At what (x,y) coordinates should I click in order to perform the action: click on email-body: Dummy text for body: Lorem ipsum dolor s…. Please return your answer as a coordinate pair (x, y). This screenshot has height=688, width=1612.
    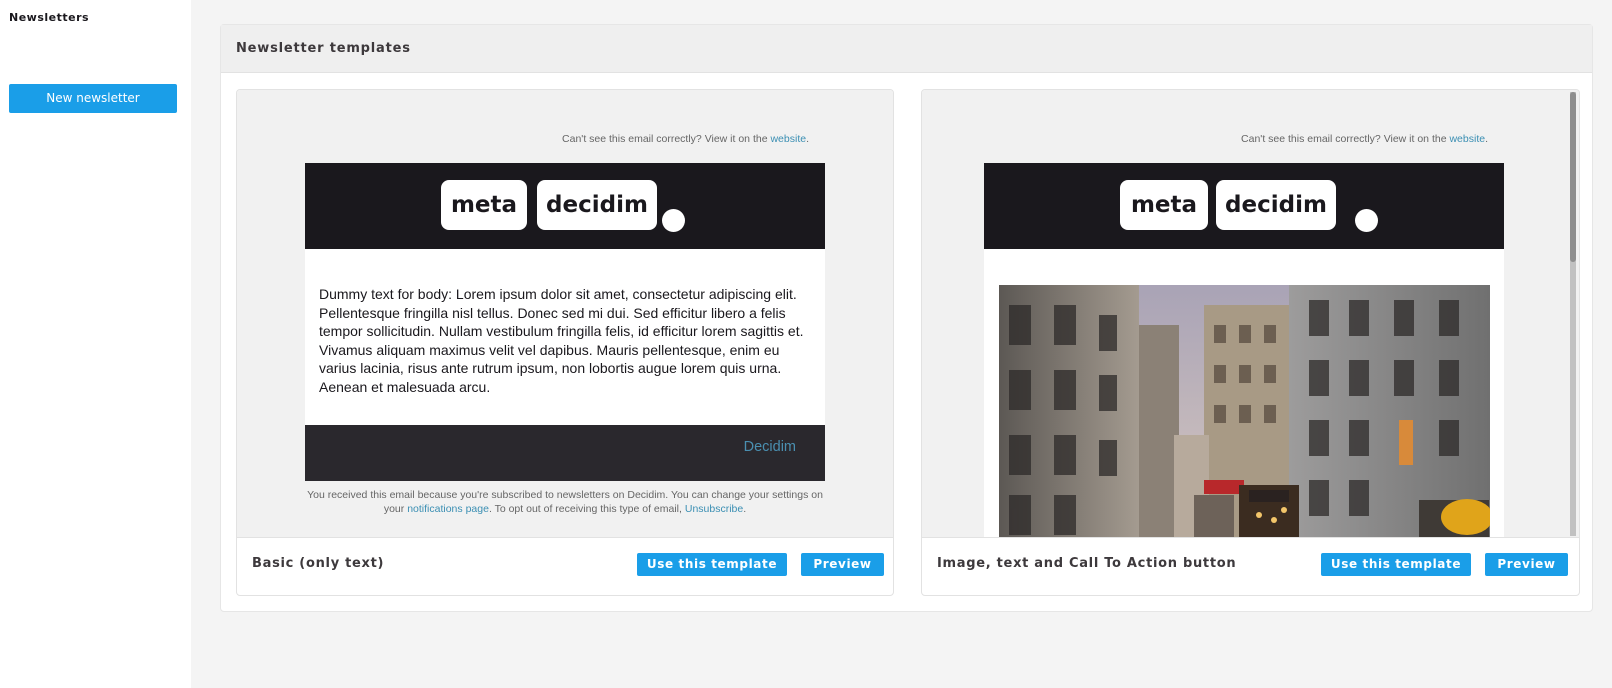
    Looking at the image, I should click on (565, 337).